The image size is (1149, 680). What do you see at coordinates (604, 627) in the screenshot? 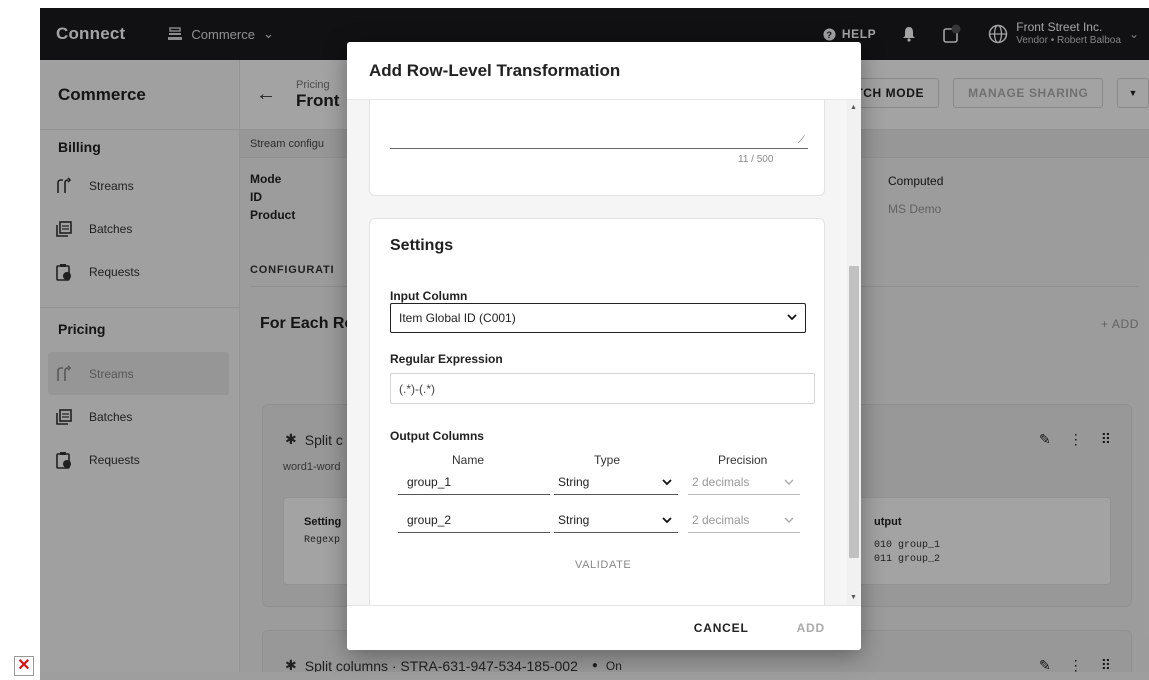
I see `dialog-footer: CANCEL ADD` at bounding box center [604, 627].